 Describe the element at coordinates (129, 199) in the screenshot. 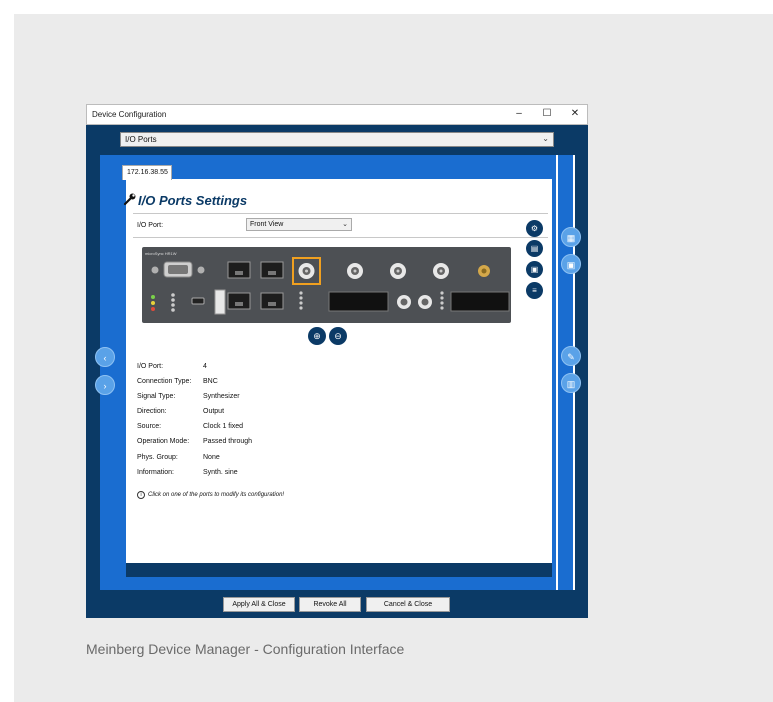

I see `wrench-icon` at that location.